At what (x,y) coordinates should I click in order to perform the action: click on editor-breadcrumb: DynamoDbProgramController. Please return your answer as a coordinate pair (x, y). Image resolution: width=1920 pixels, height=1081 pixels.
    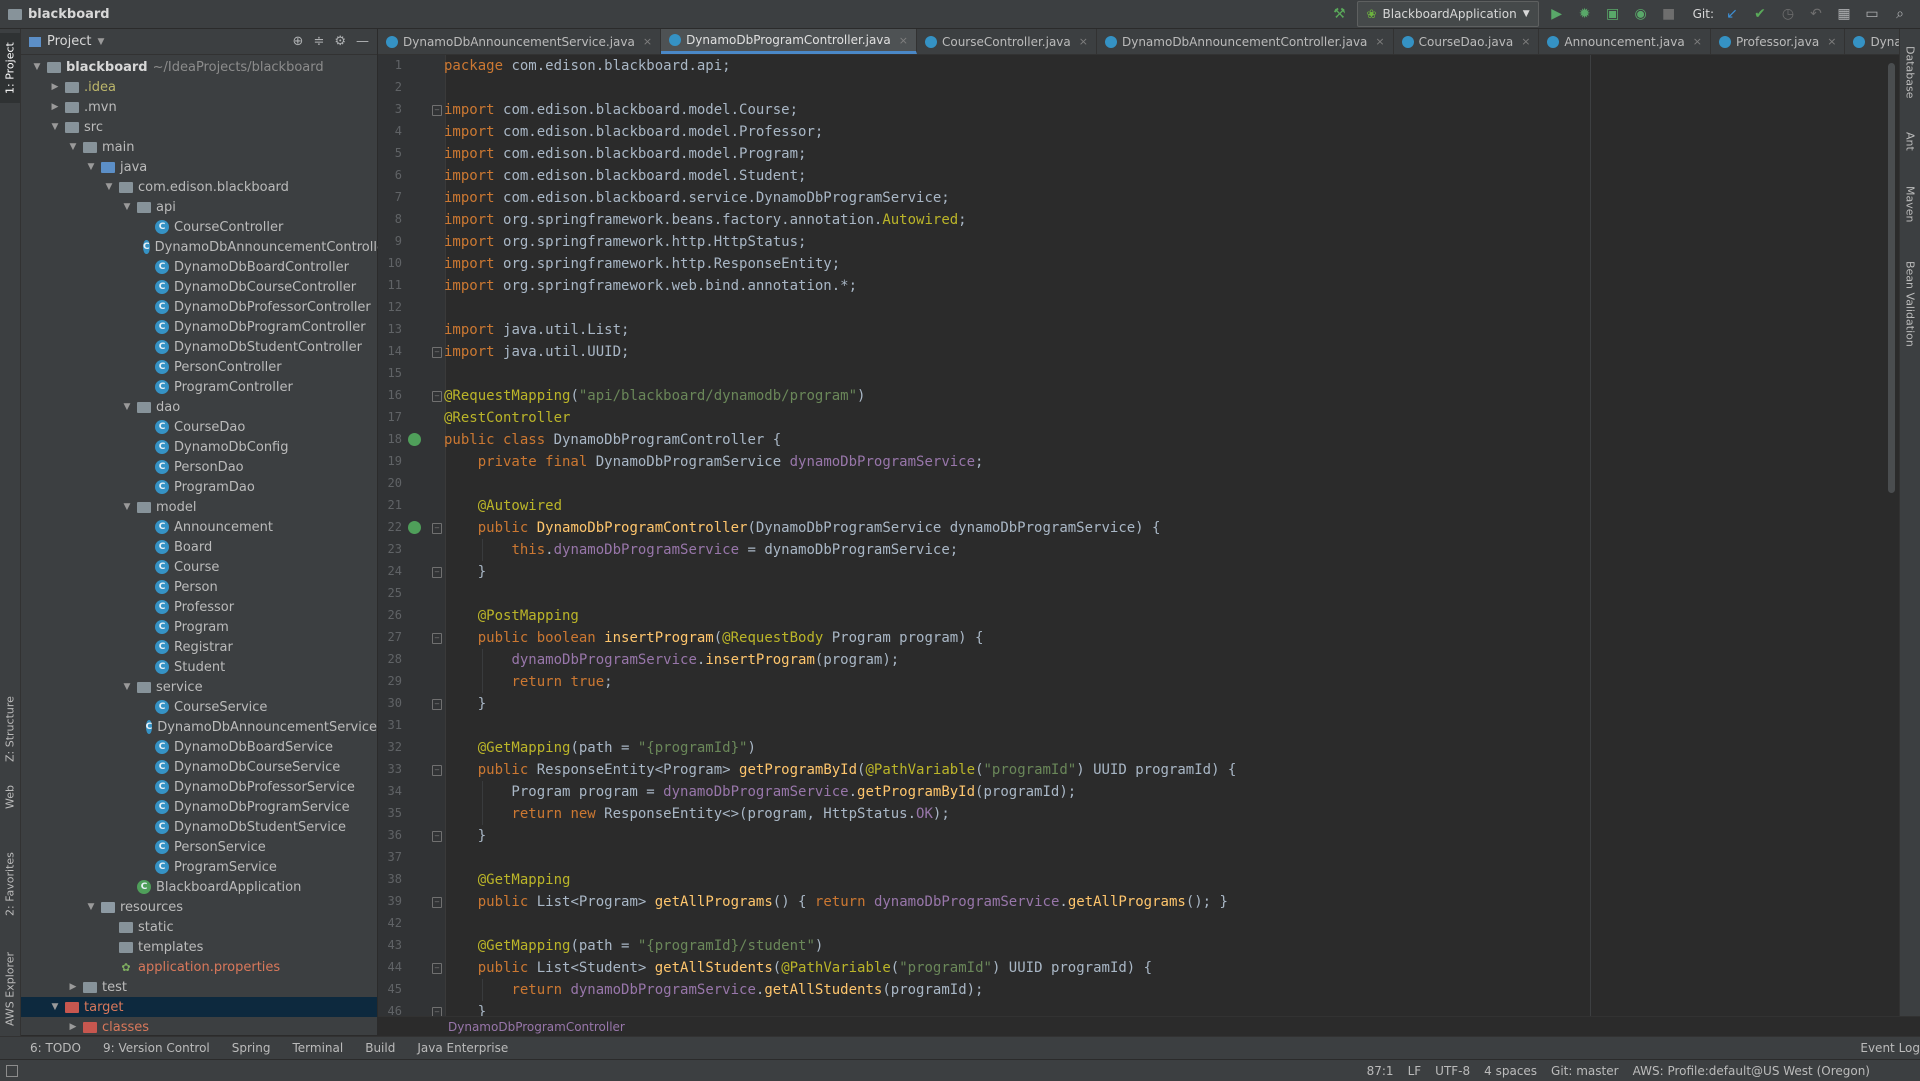
    Looking at the image, I should click on (1149, 1026).